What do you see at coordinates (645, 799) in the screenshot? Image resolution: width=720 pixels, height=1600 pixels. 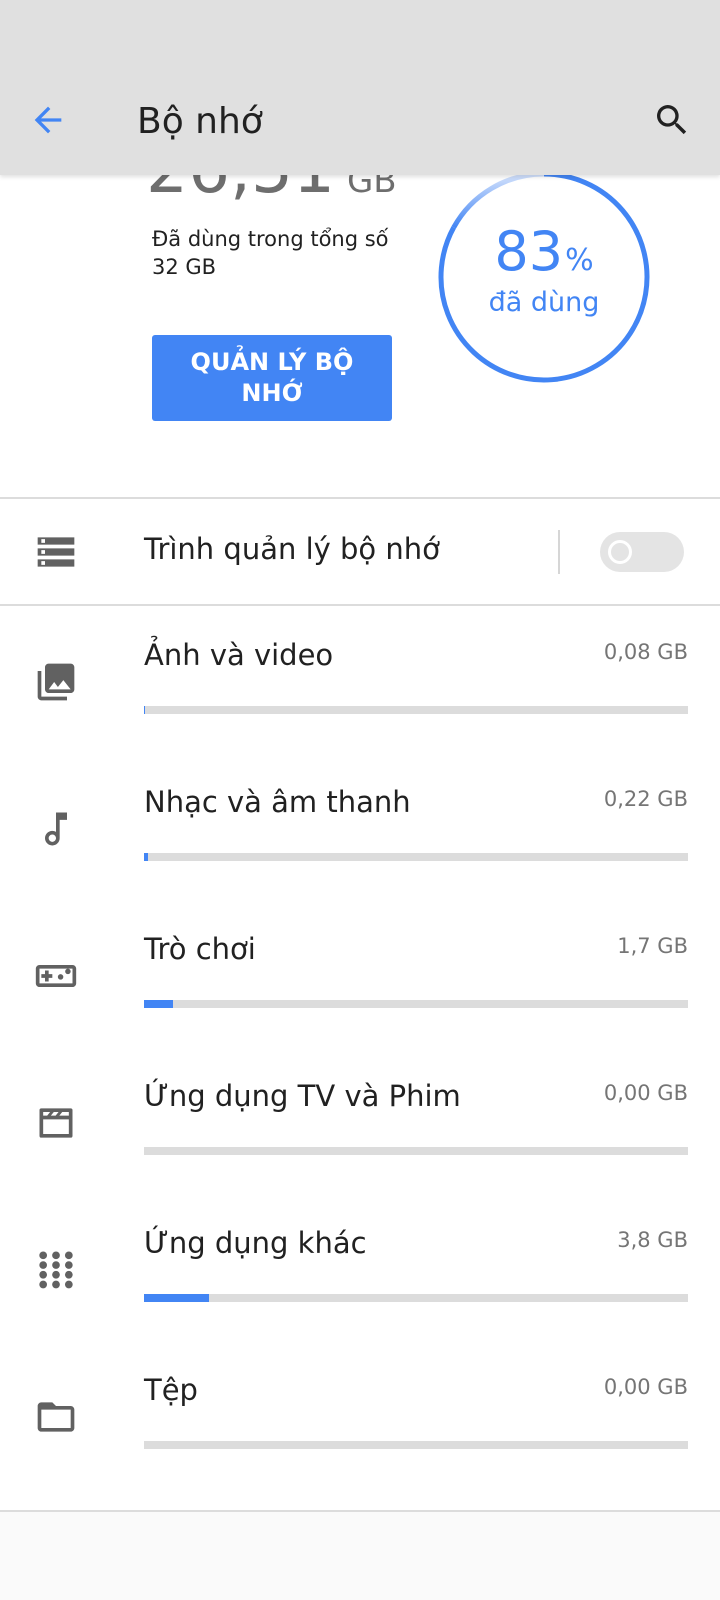 I see `category-size: 0,22 GB` at bounding box center [645, 799].